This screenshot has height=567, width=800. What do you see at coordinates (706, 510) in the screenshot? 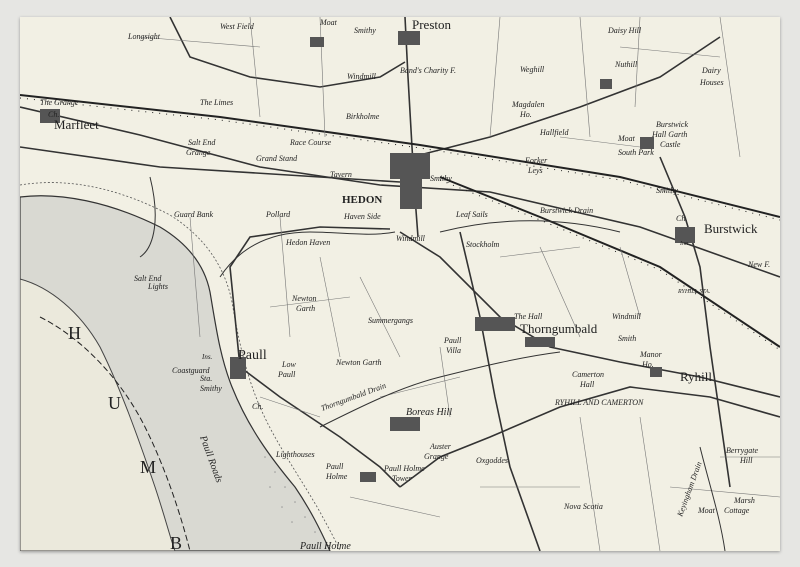
I see `label-moat-3: Moat` at bounding box center [706, 510].